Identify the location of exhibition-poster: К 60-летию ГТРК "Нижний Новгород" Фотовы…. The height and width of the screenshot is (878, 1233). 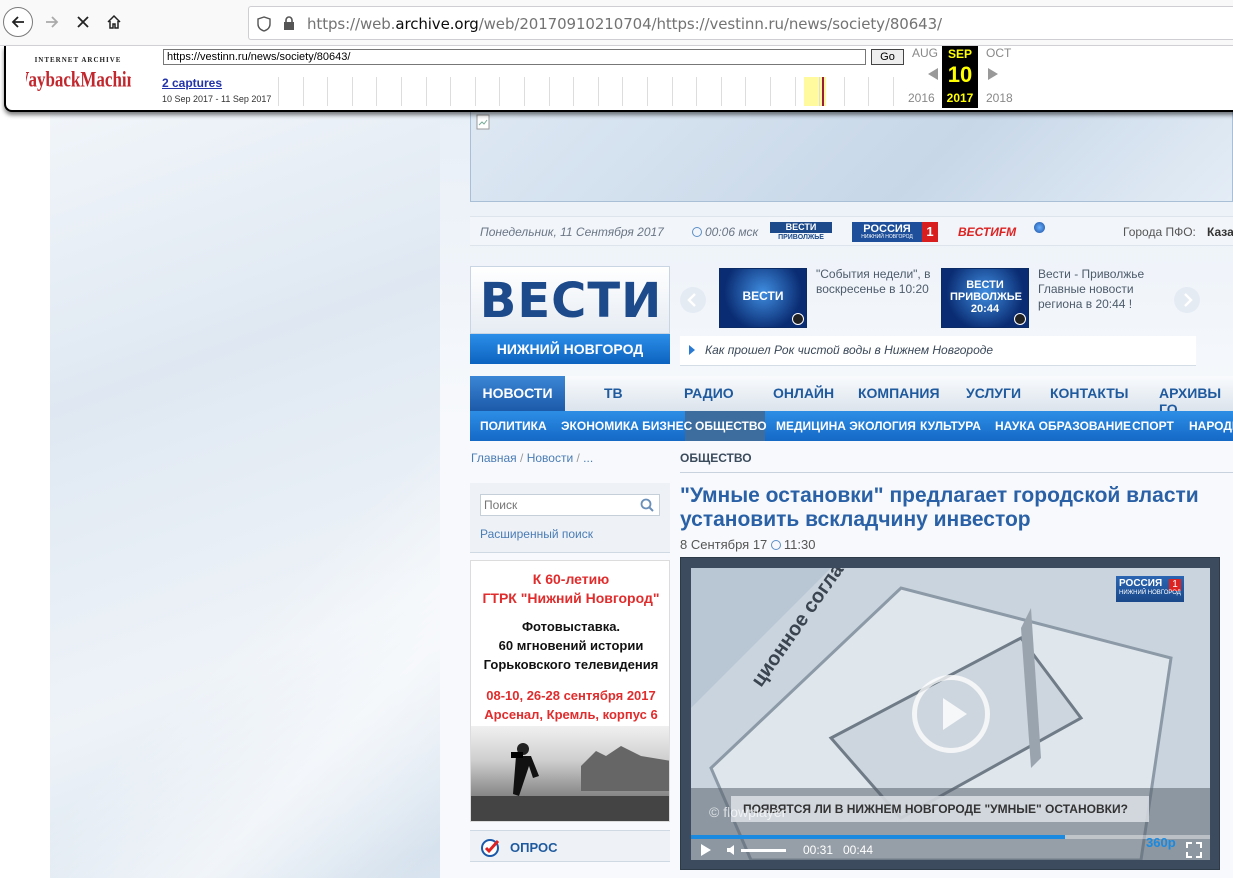
(570, 691).